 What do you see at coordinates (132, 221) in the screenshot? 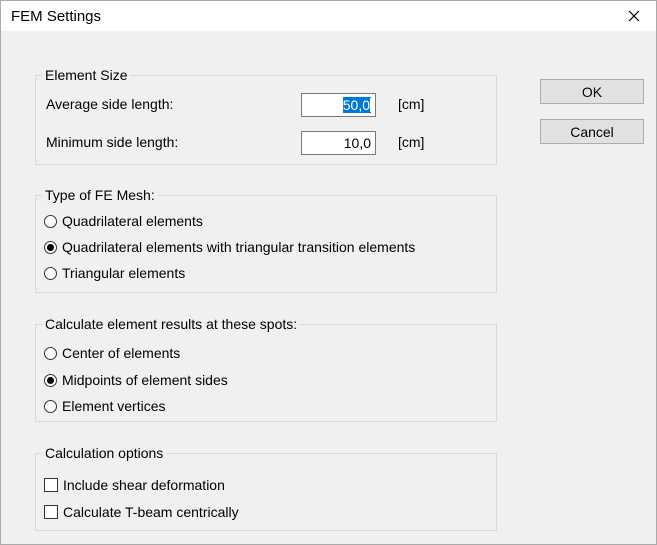
I see `radio-label: Quadrilateral elements` at bounding box center [132, 221].